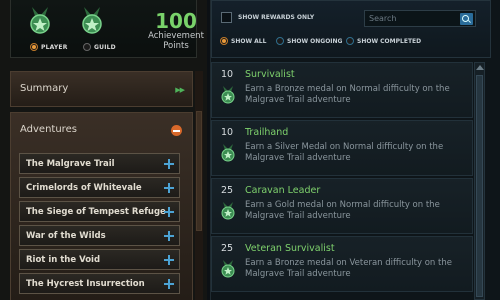 Image resolution: width=500 pixels, height=300 pixels. I want to click on guild-radio-label: GUILD, so click(105, 47).